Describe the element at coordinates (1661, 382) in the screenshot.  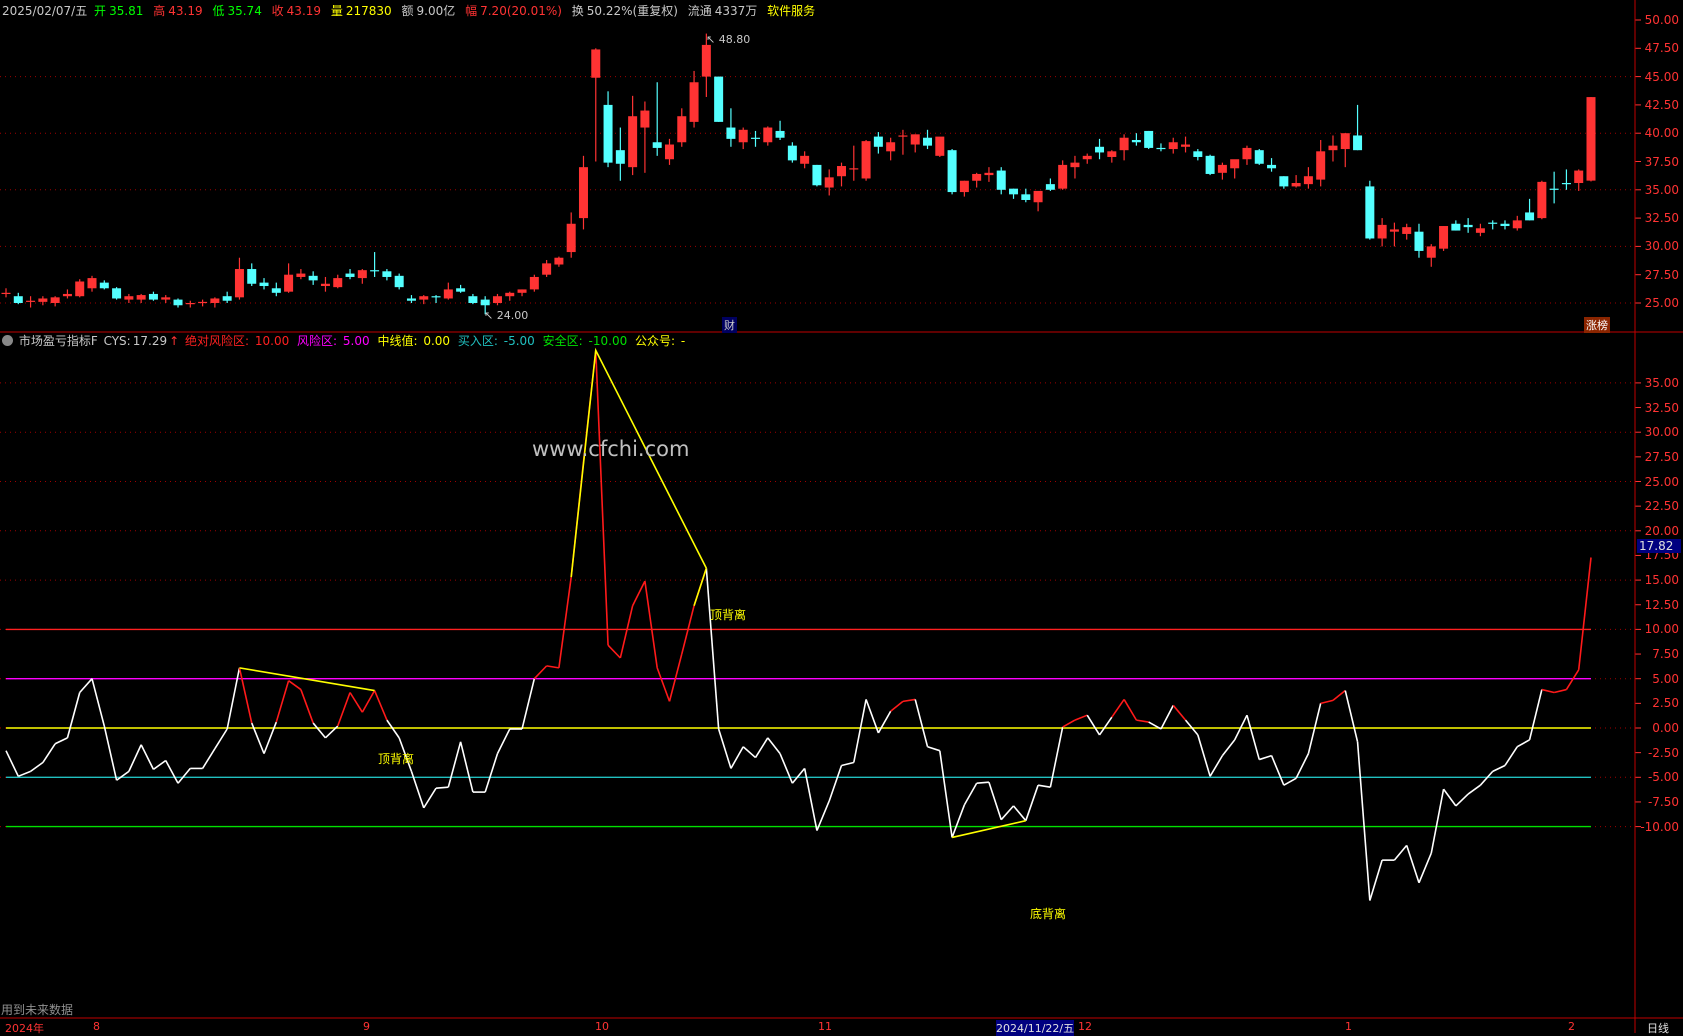
I see `indicator-tick-label: 35.00` at that location.